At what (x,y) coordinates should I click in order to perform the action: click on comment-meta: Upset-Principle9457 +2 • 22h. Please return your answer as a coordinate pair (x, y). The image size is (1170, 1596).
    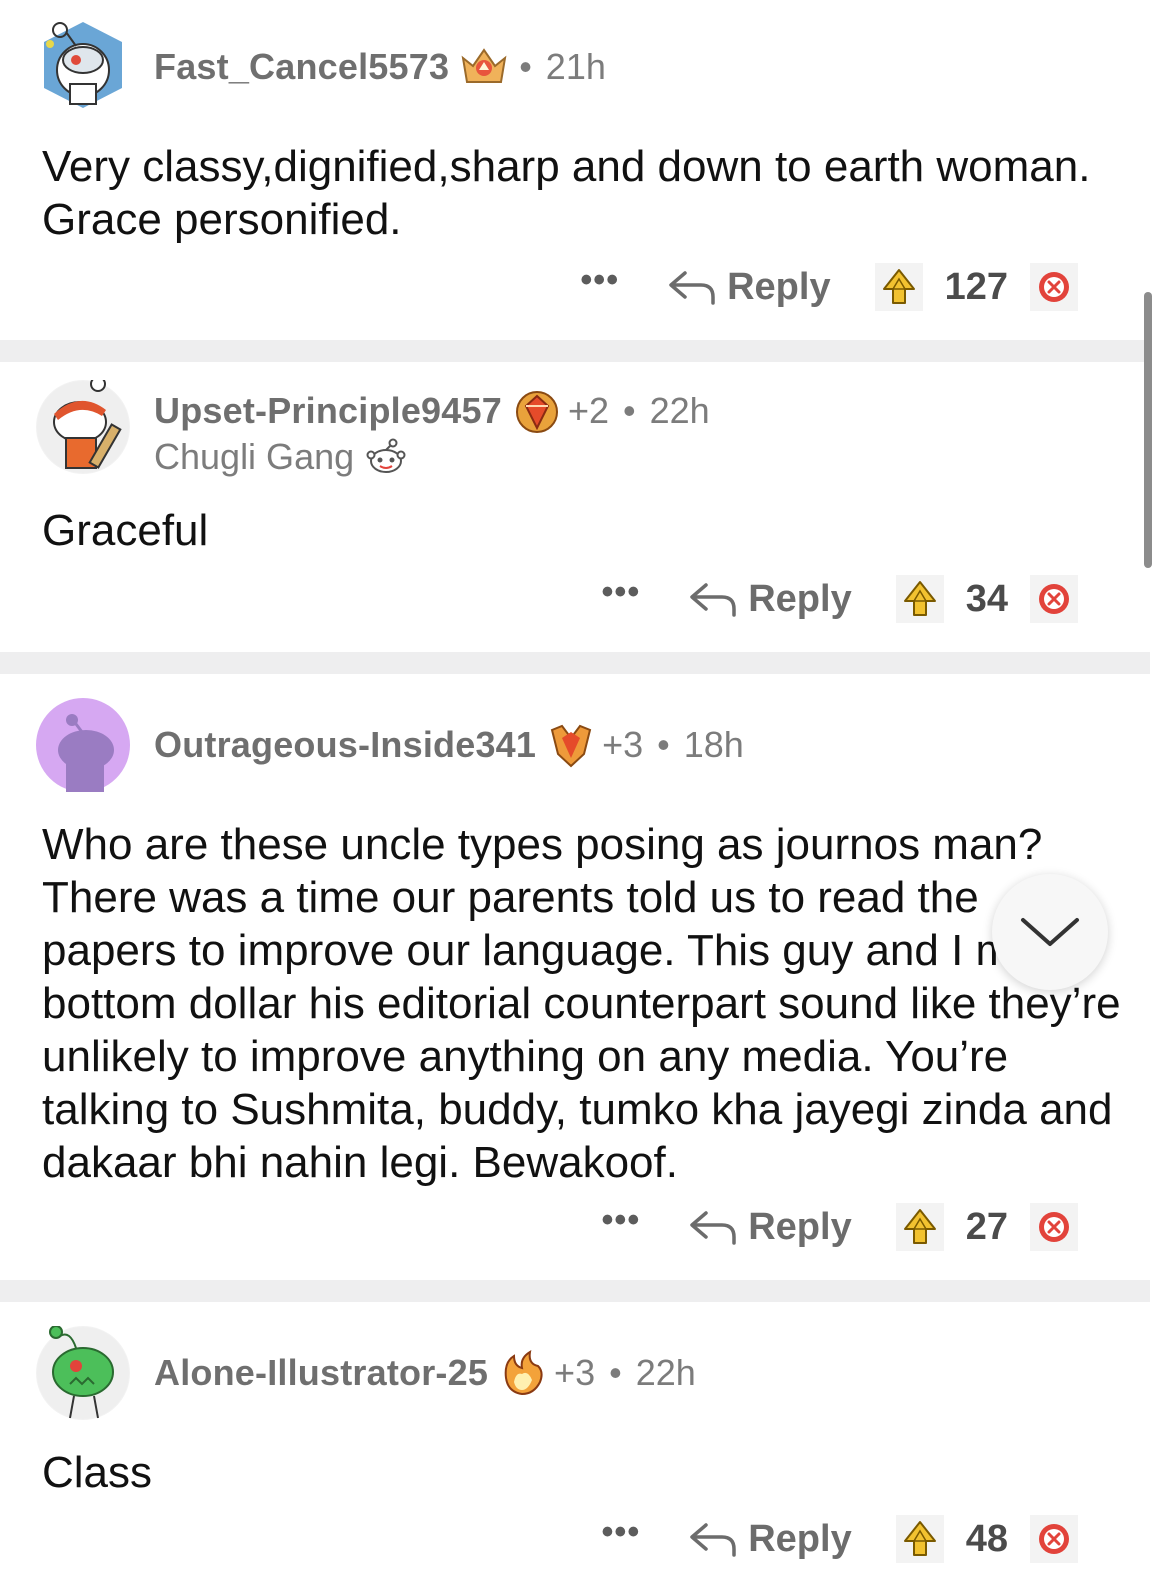
    Looking at the image, I should click on (432, 411).